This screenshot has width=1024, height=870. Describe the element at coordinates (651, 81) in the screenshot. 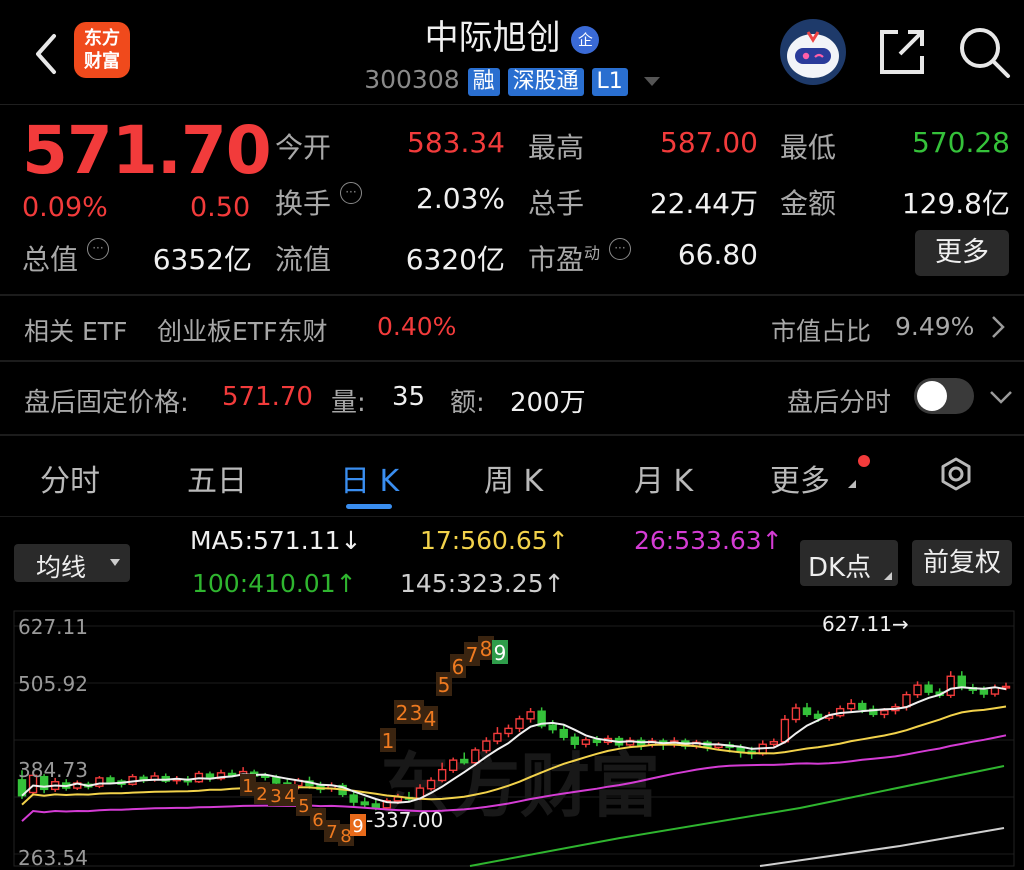

I see `subtitle-dropdown-icon` at that location.